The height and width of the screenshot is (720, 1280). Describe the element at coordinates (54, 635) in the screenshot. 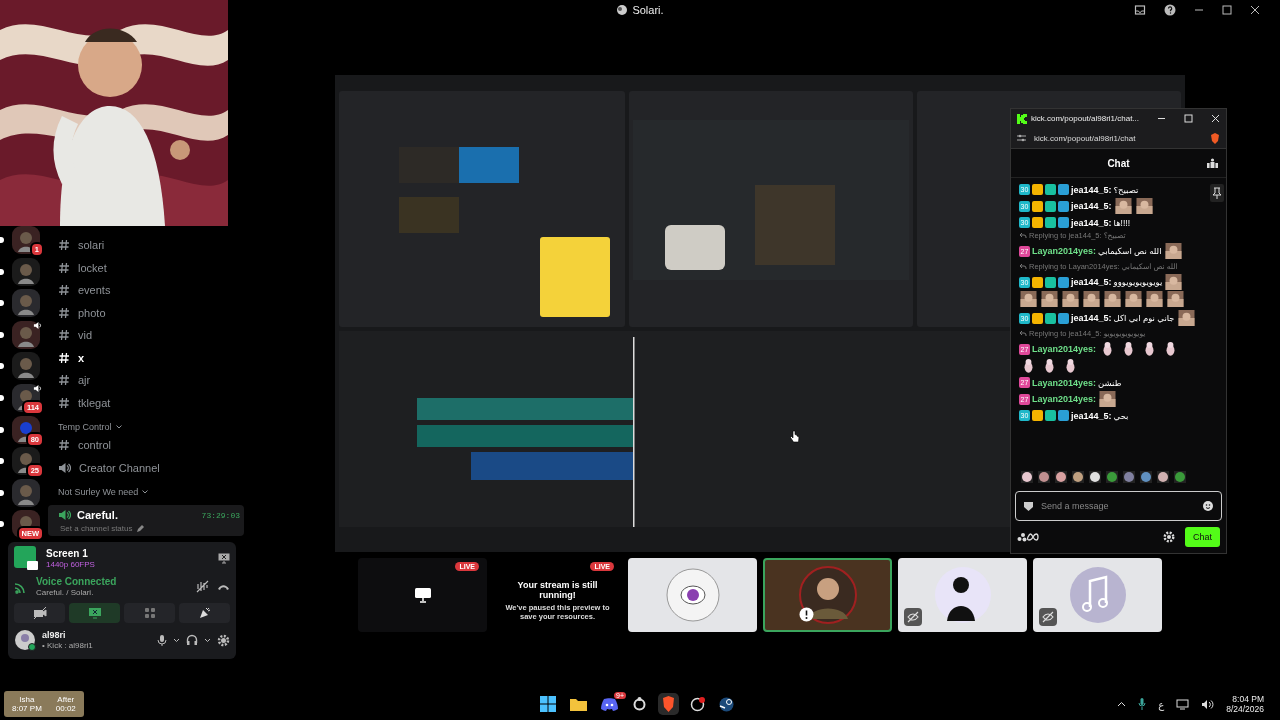

I see `username: al98ri` at that location.